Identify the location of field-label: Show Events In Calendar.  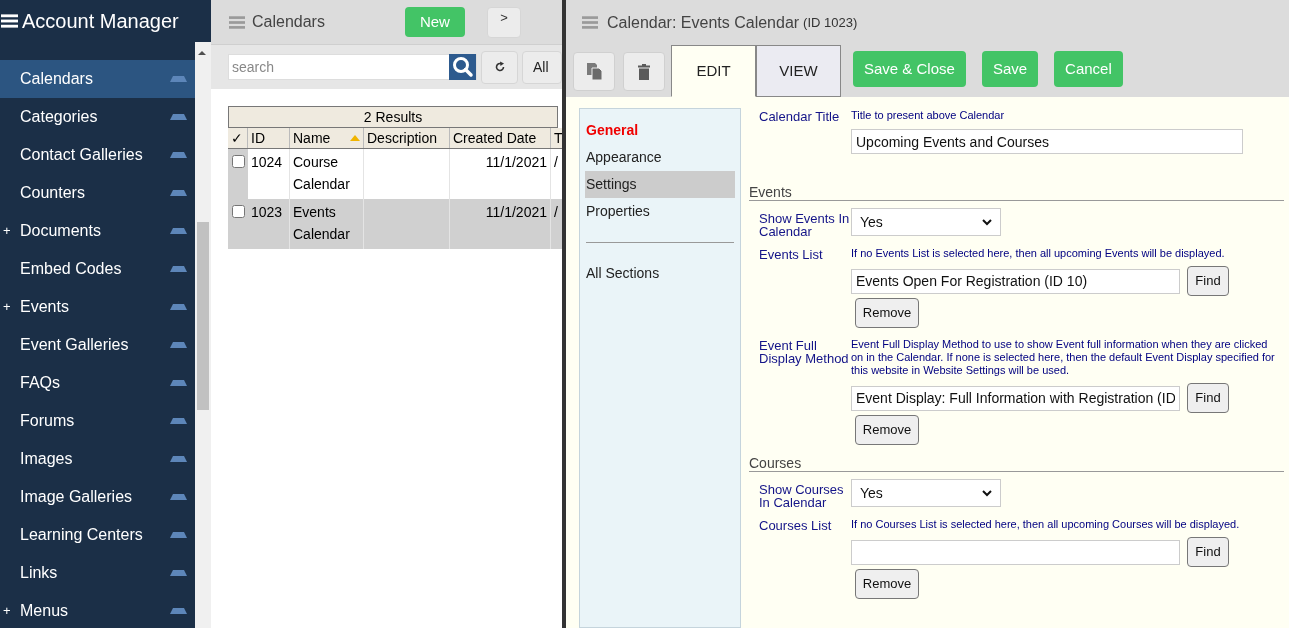
(804, 224).